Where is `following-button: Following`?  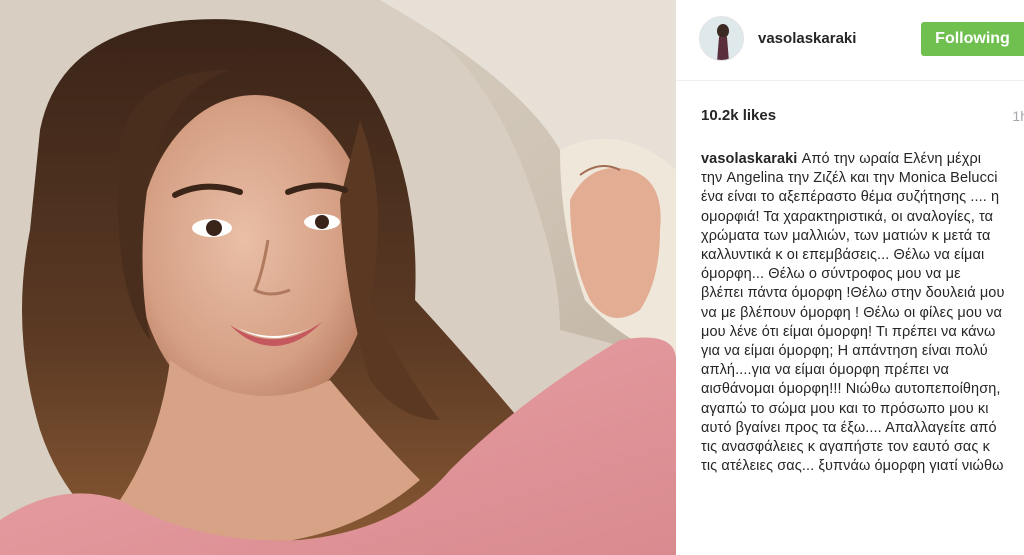 following-button: Following is located at coordinates (972, 39).